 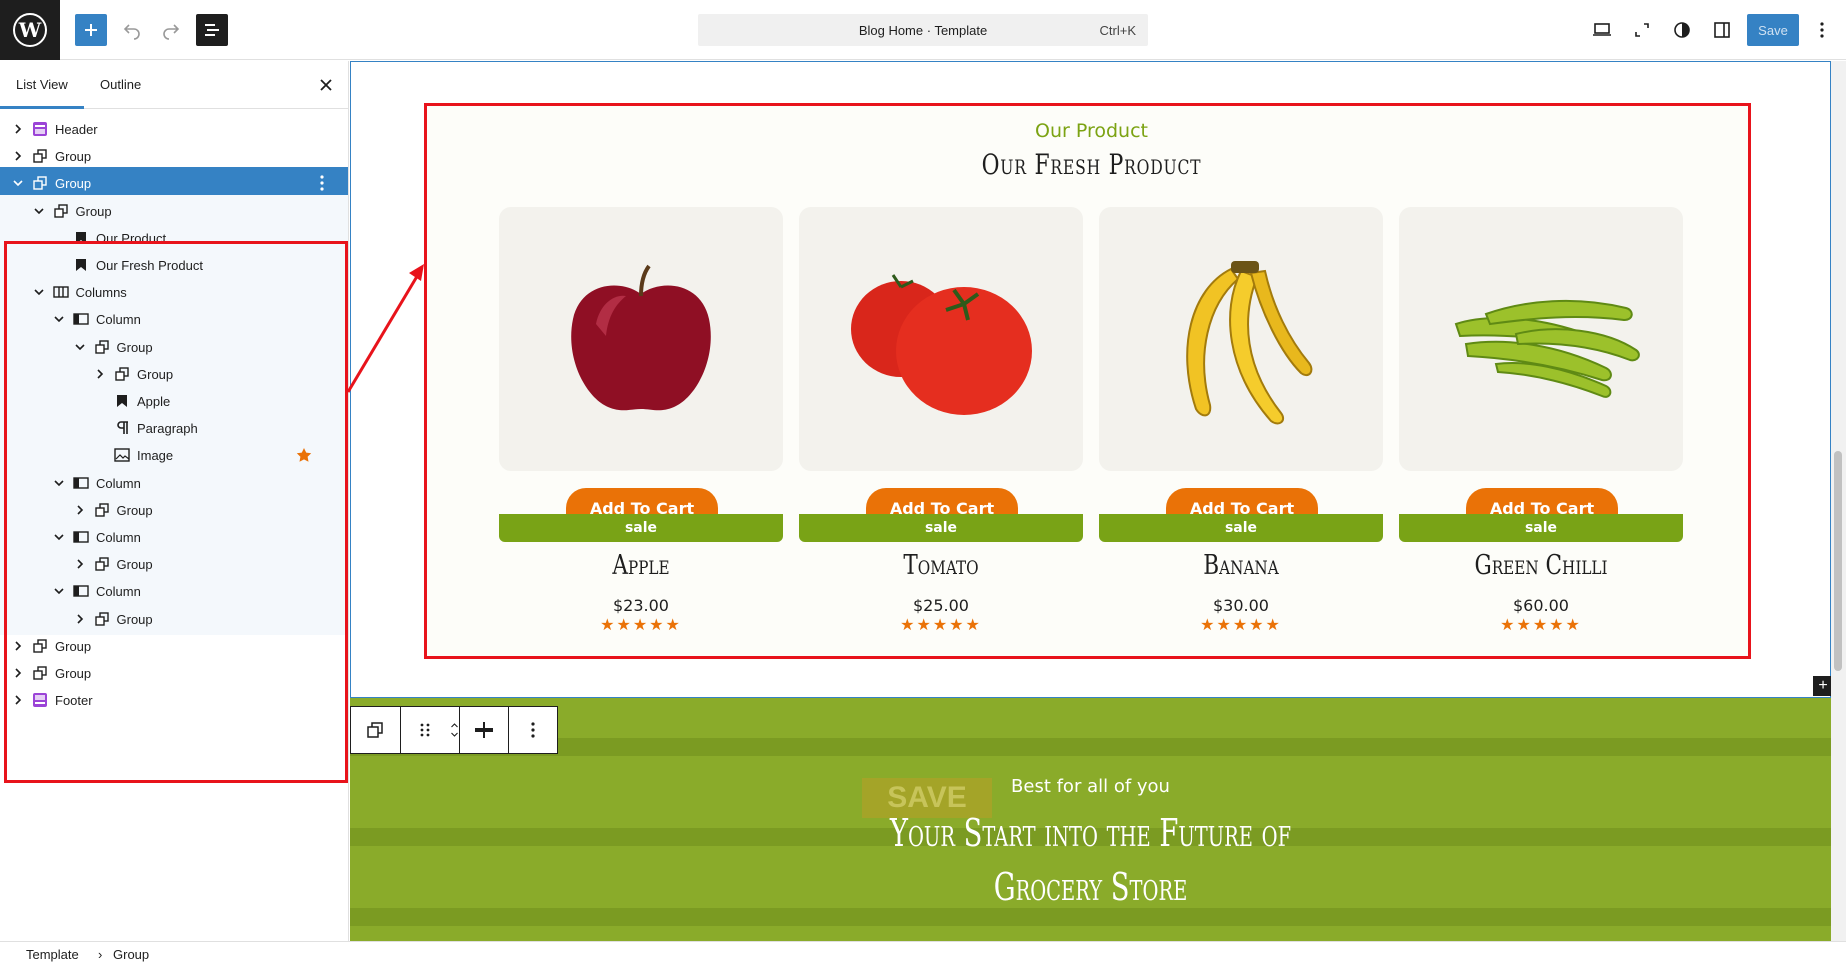 I want to click on apple-icon, so click(x=641, y=337).